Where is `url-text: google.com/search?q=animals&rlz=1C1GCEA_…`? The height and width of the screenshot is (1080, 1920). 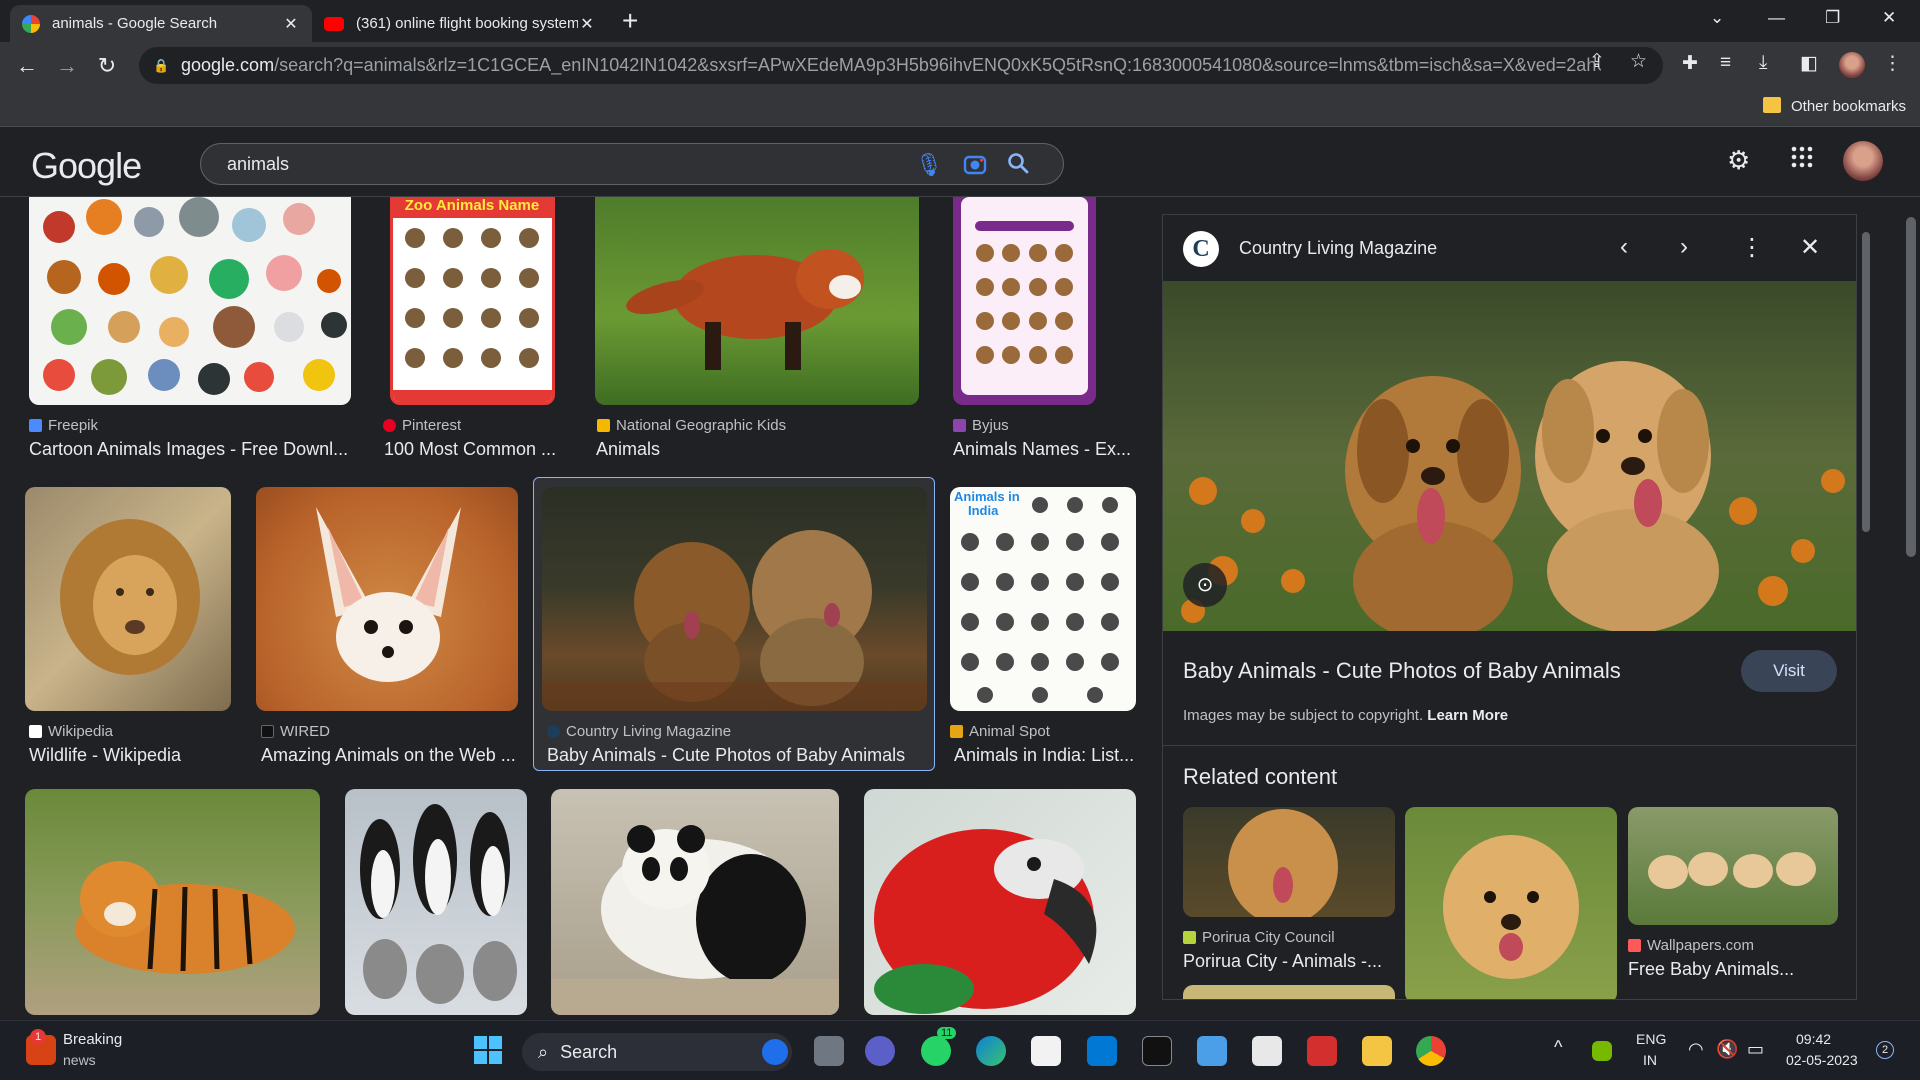
url-text: google.com/search?q=animals&rlz=1C1GCEA_… is located at coordinates (891, 65).